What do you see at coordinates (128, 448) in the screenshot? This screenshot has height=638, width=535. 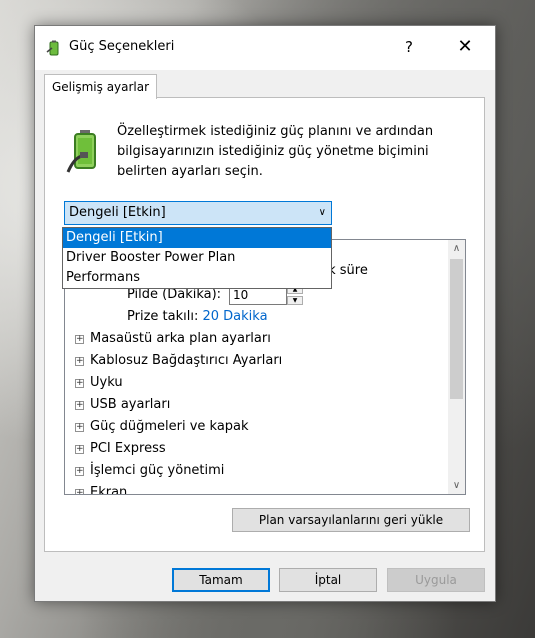 I see `tree-item-label: PCI Express` at bounding box center [128, 448].